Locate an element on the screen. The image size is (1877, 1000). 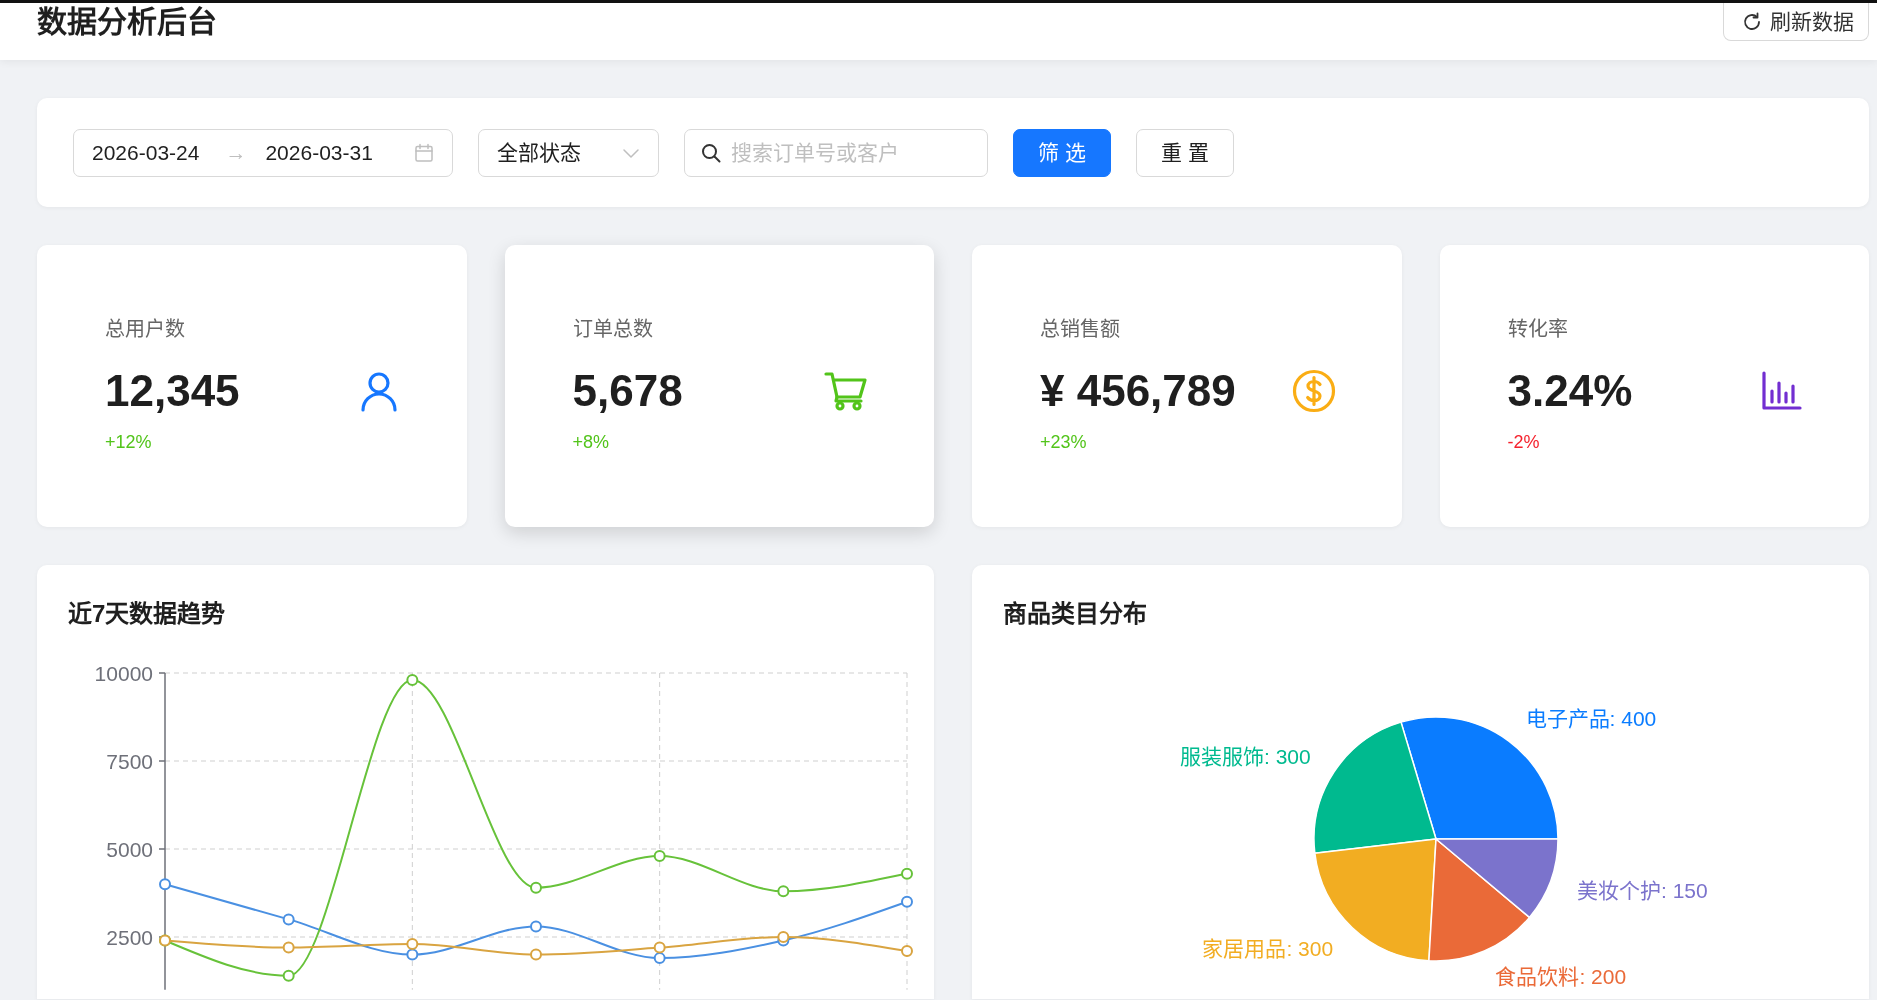
stat-value: ¥ 456,789 is located at coordinates (1138, 391).